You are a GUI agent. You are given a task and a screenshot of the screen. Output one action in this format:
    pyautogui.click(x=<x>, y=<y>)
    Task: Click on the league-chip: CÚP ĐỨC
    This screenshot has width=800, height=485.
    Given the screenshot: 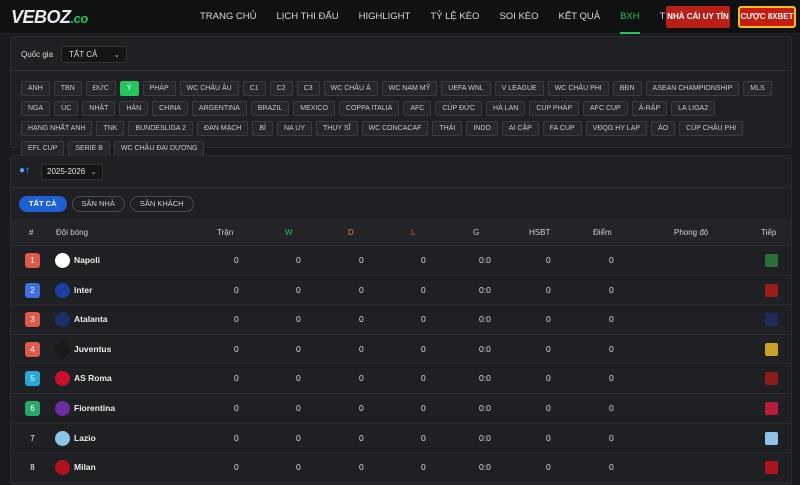 What is the action you would take?
    pyautogui.click(x=459, y=108)
    